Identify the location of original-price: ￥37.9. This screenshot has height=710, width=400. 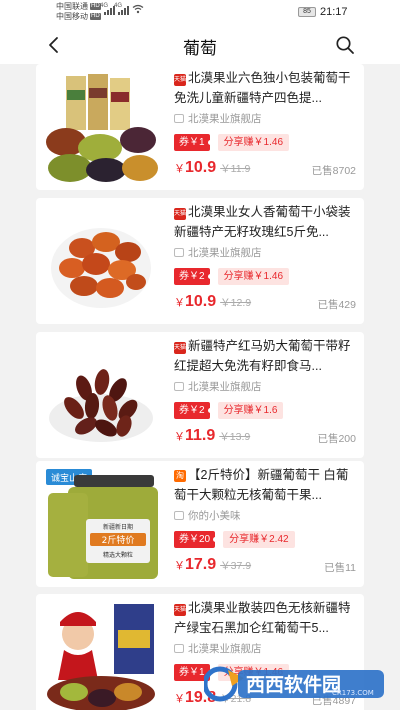
(236, 566).